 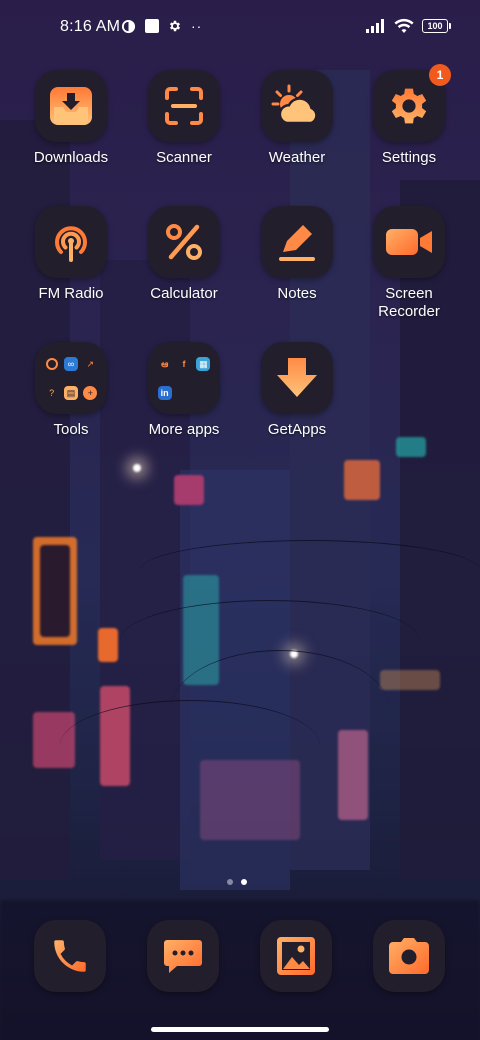 I want to click on app-getapps: GetApps, so click(x=297, y=390).